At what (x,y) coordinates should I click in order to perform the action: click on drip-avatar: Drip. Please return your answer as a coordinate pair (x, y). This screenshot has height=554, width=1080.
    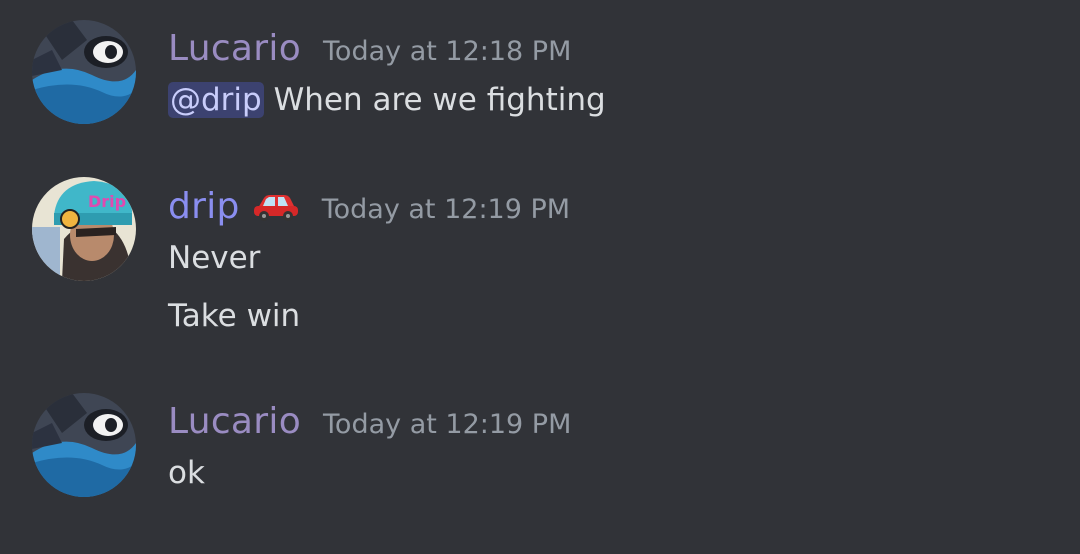
    Looking at the image, I should click on (84, 229).